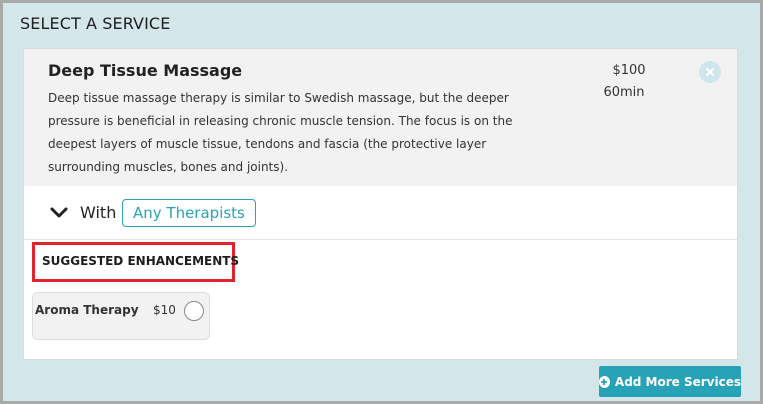  I want to click on plus-circle-icon, so click(604, 381).